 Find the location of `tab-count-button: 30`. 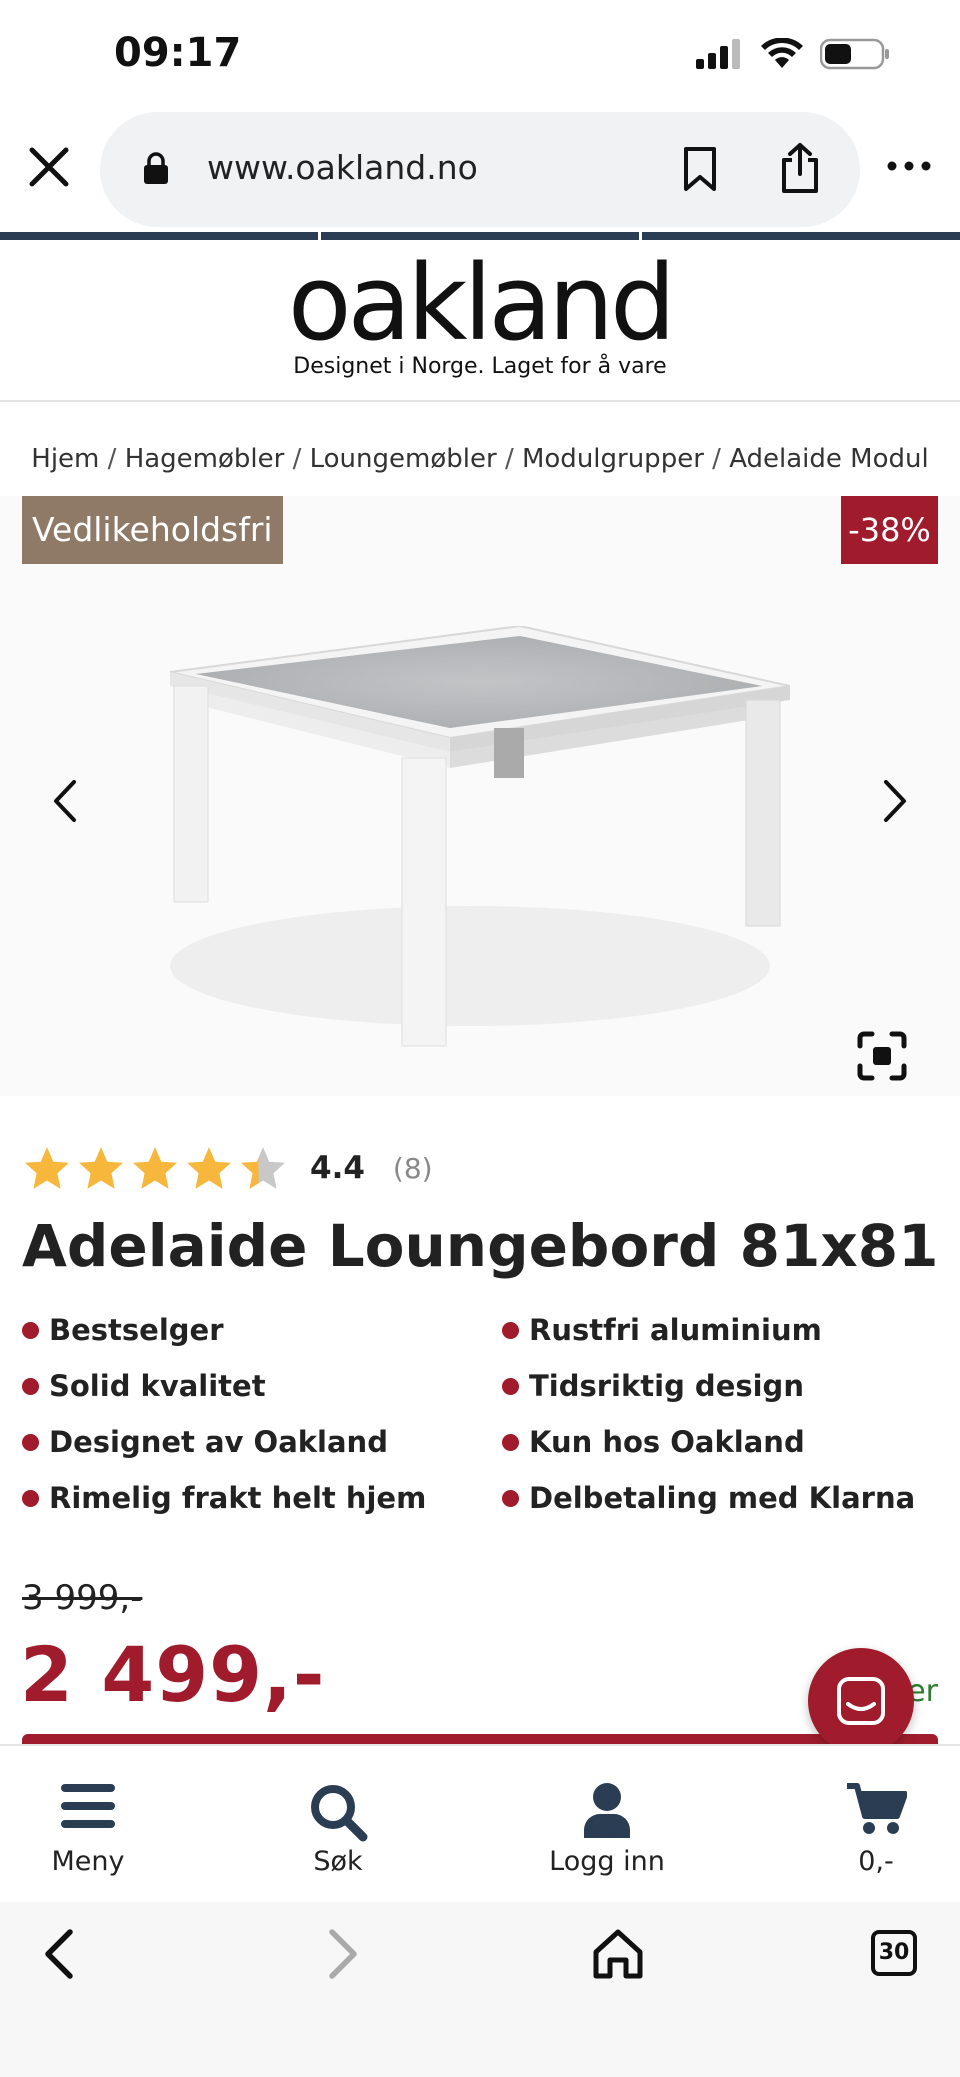

tab-count-button: 30 is located at coordinates (894, 1953).